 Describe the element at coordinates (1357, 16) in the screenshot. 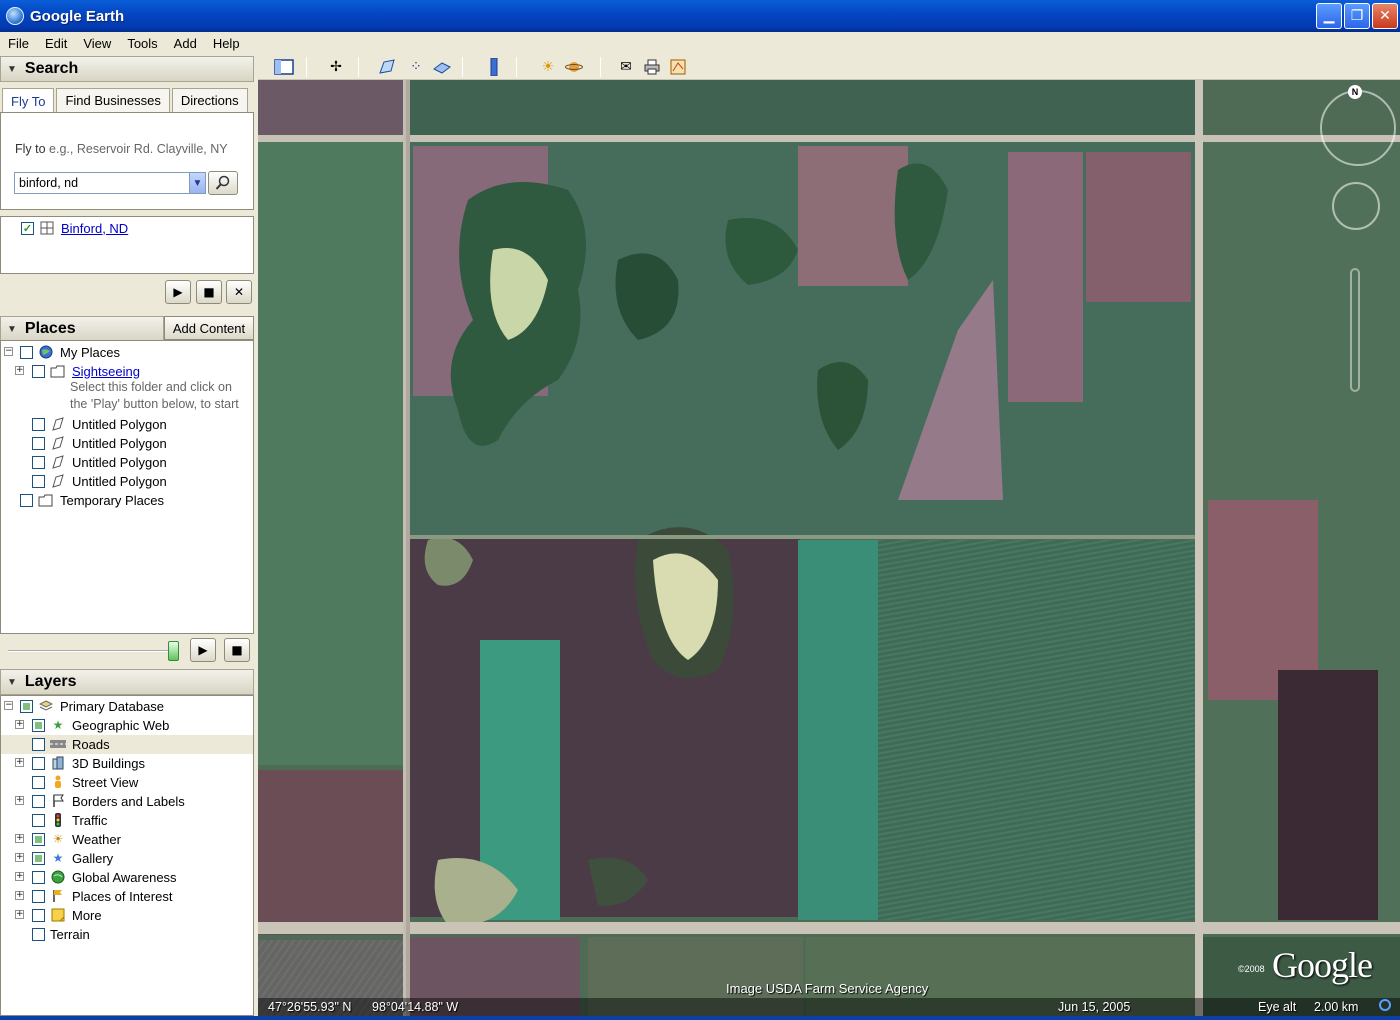

I see `maximize-button: ❐` at that location.